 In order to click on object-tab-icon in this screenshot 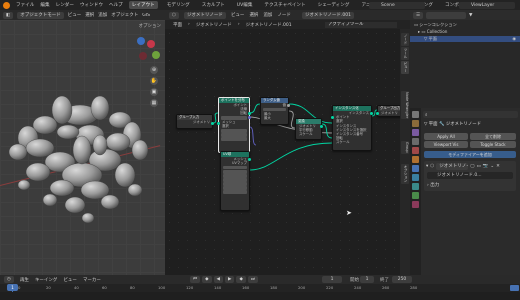, I will do `click(415, 159)`.